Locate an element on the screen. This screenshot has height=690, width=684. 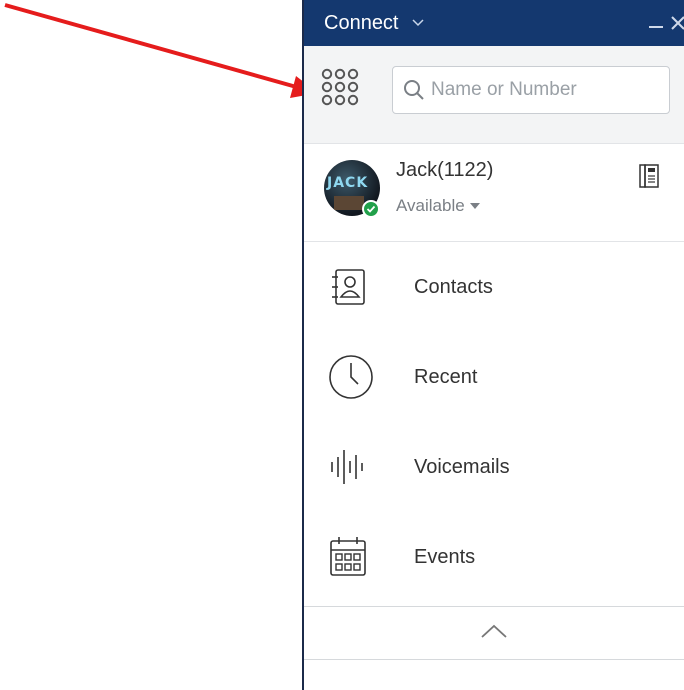
nav-label-events: Events is located at coordinates (445, 556).